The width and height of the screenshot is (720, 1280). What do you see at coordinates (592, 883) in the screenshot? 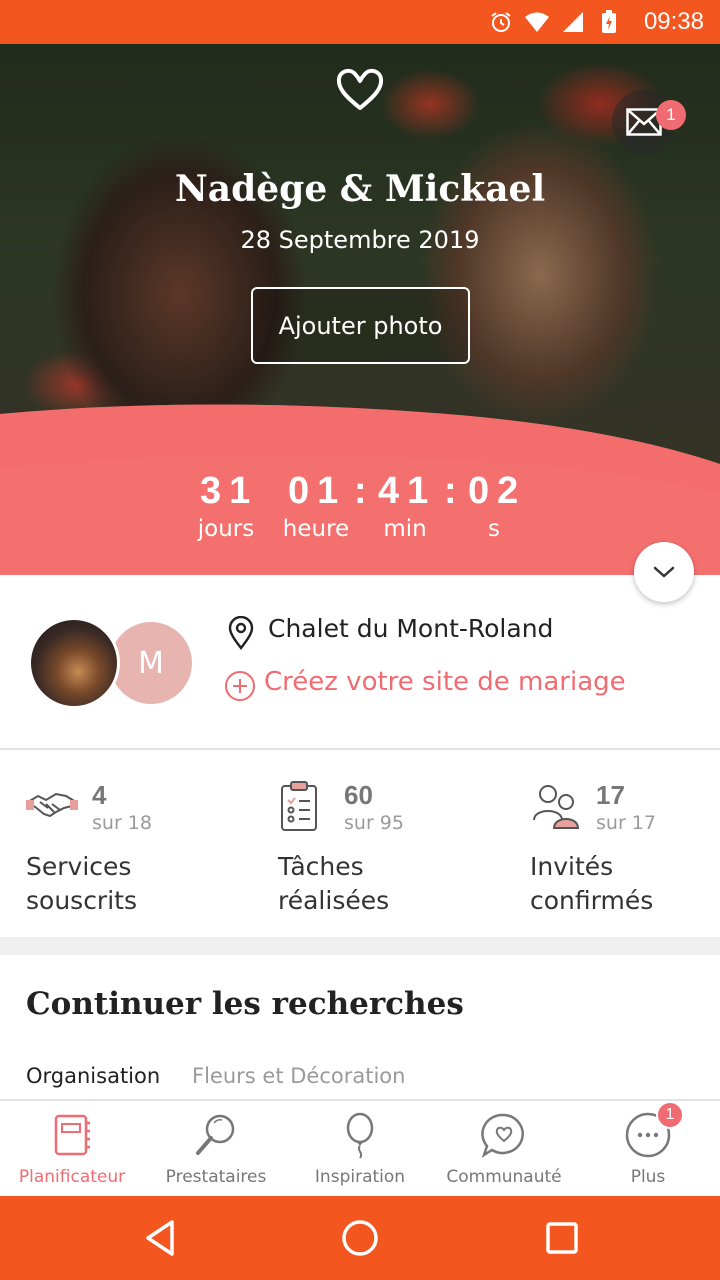
I see `stat-label: Invités confirmés` at bounding box center [592, 883].